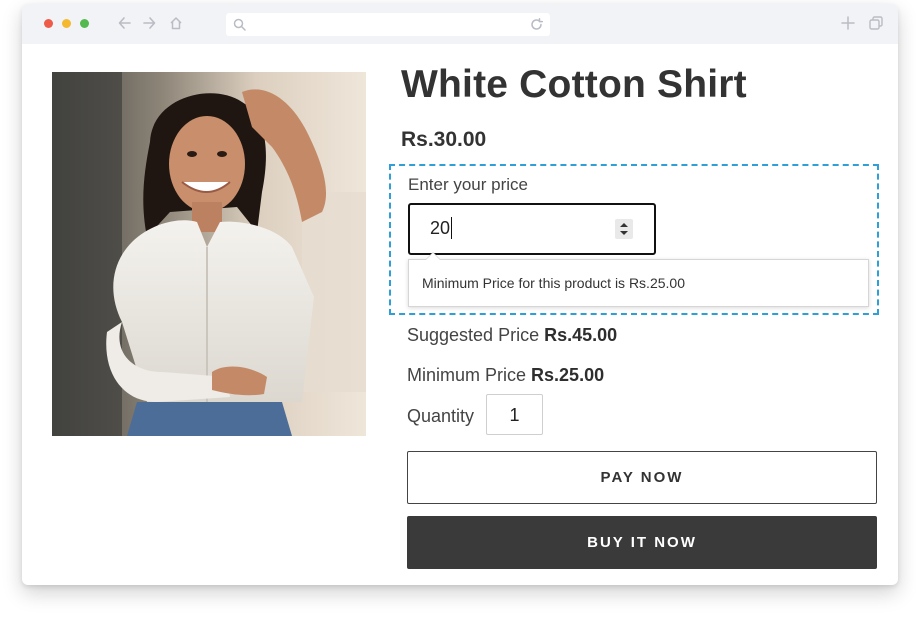 The height and width of the screenshot is (621, 916). Describe the element at coordinates (66, 23) in the screenshot. I see `minimize-window-button` at that location.